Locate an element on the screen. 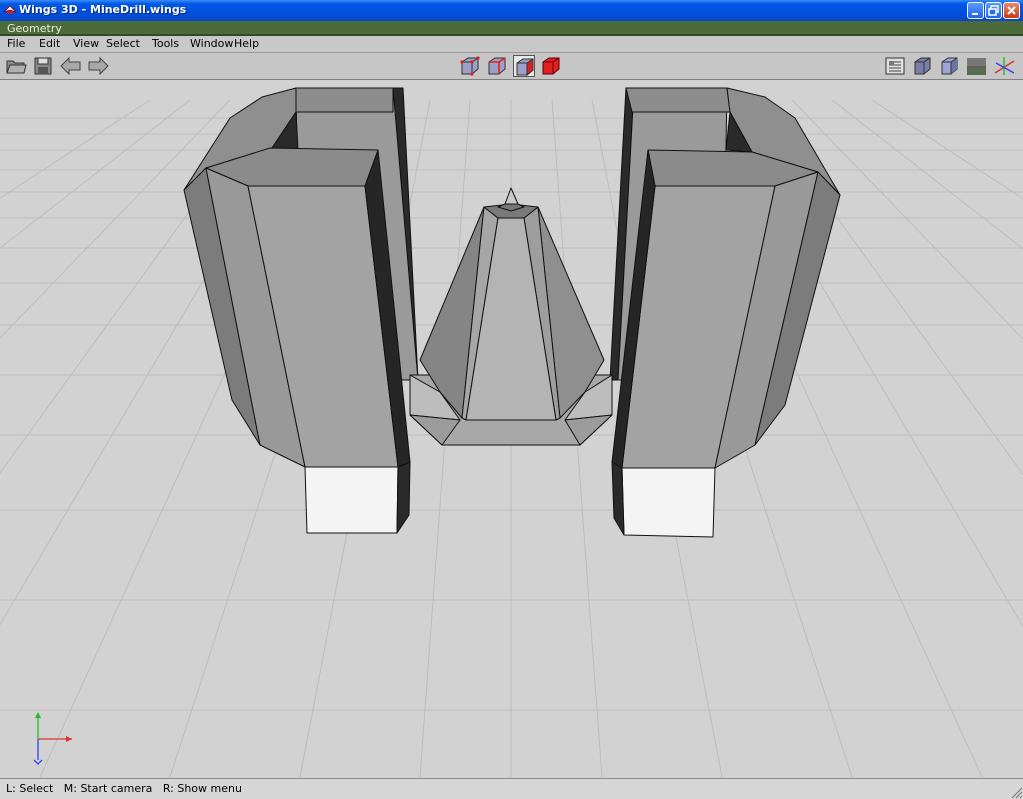  toolbar is located at coordinates (511, 66).